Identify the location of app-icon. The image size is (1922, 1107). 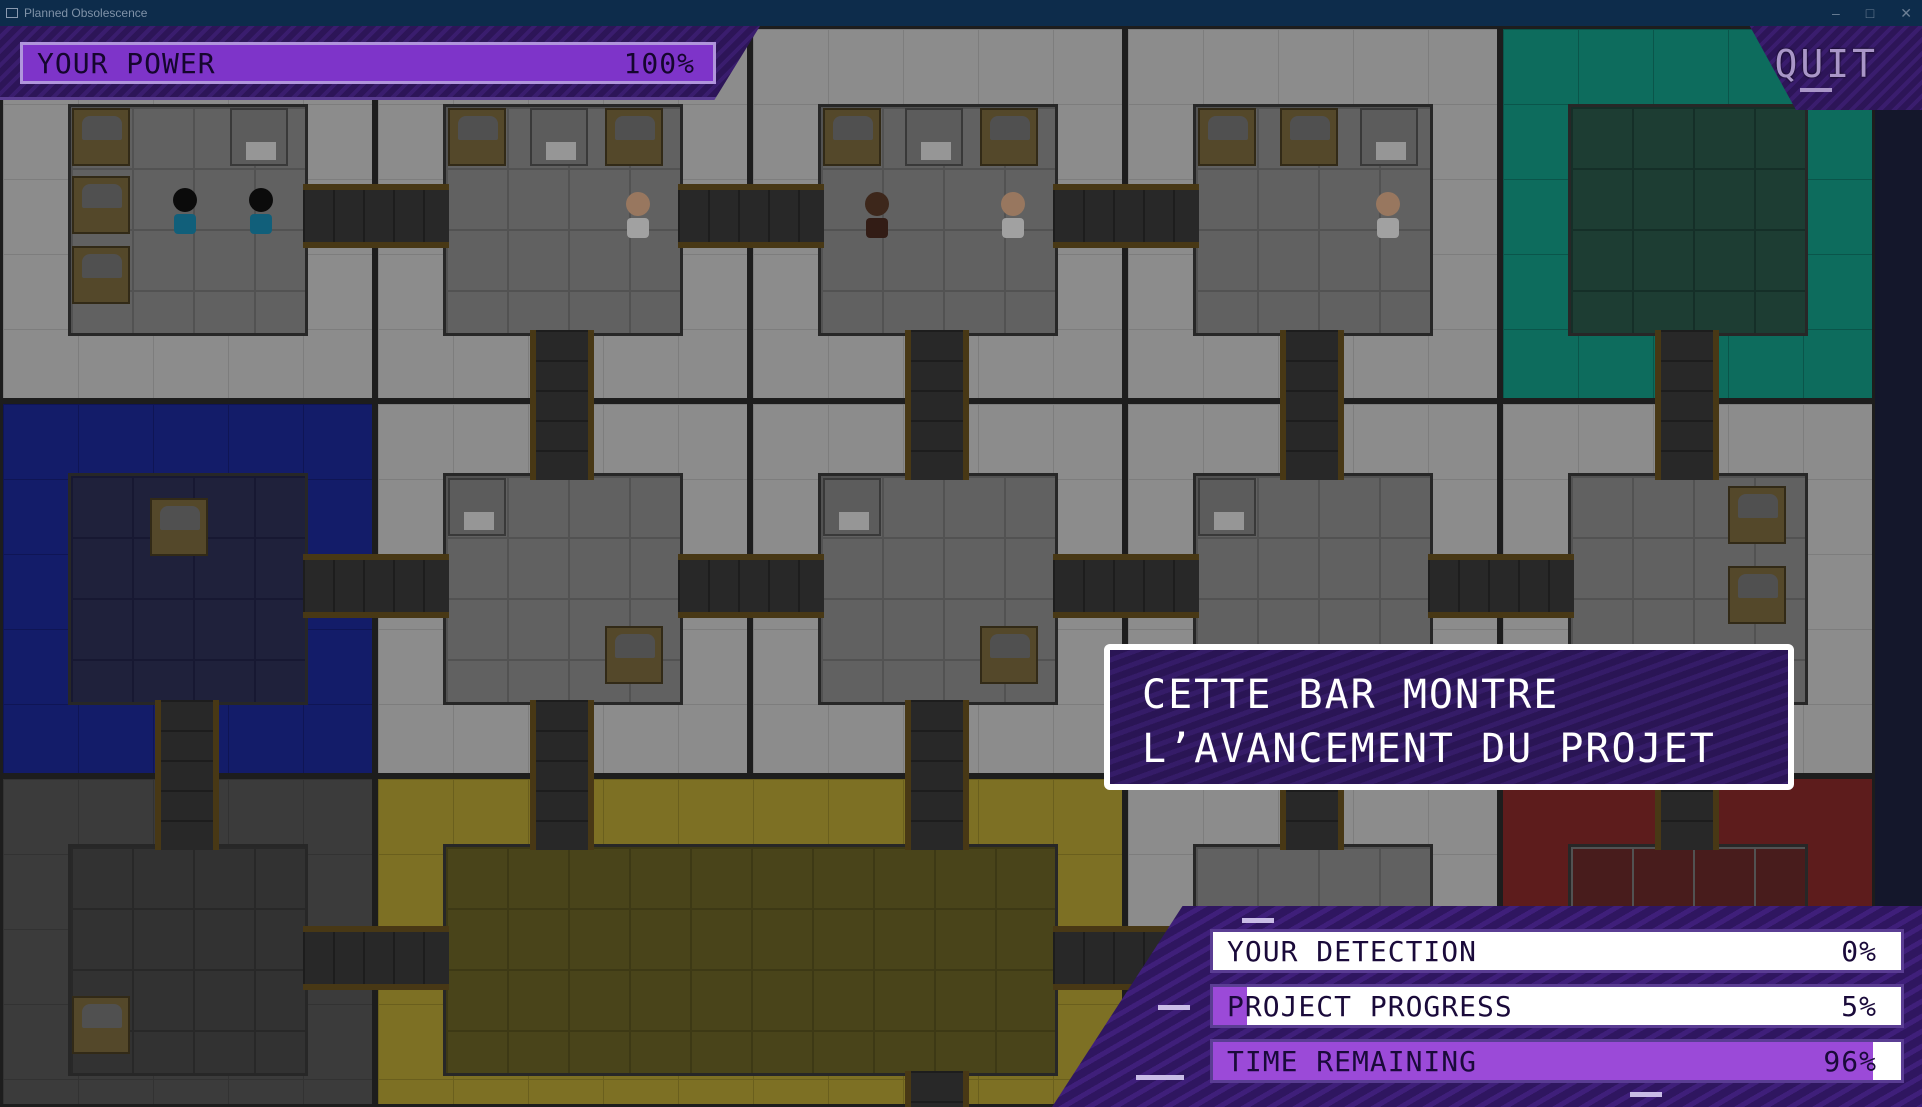
(12, 13).